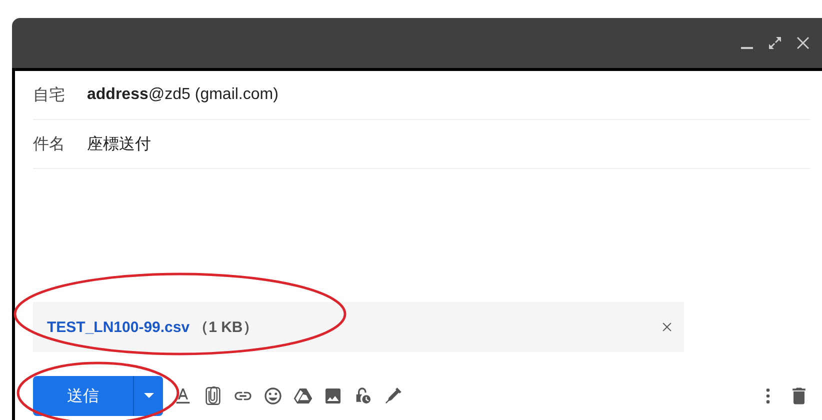  What do you see at coordinates (393, 396) in the screenshot?
I see `pen-icon` at bounding box center [393, 396].